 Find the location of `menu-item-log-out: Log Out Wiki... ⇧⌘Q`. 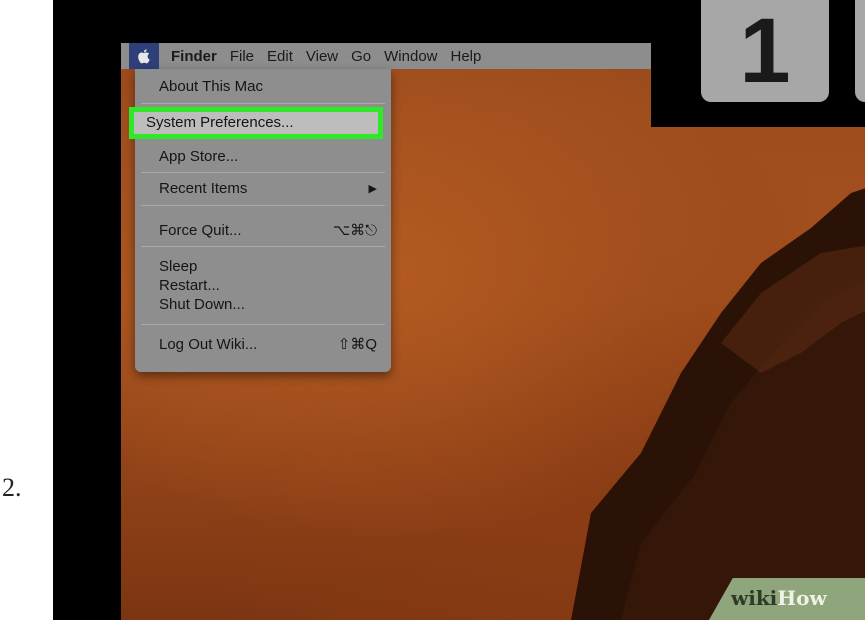

menu-item-log-out: Log Out Wiki... ⇧⌘Q is located at coordinates (268, 345).